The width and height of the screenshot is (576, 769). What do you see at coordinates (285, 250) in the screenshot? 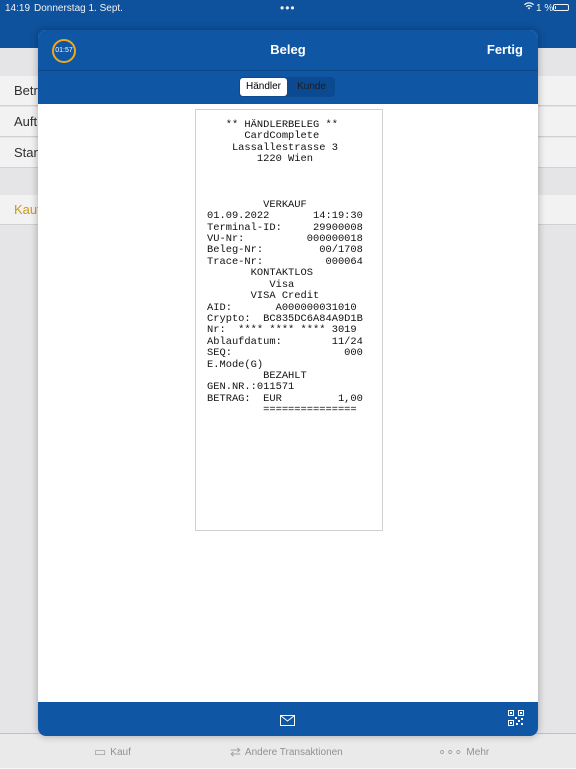
I see `receipt-line: Beleg-Nr: 00/1708` at bounding box center [285, 250].